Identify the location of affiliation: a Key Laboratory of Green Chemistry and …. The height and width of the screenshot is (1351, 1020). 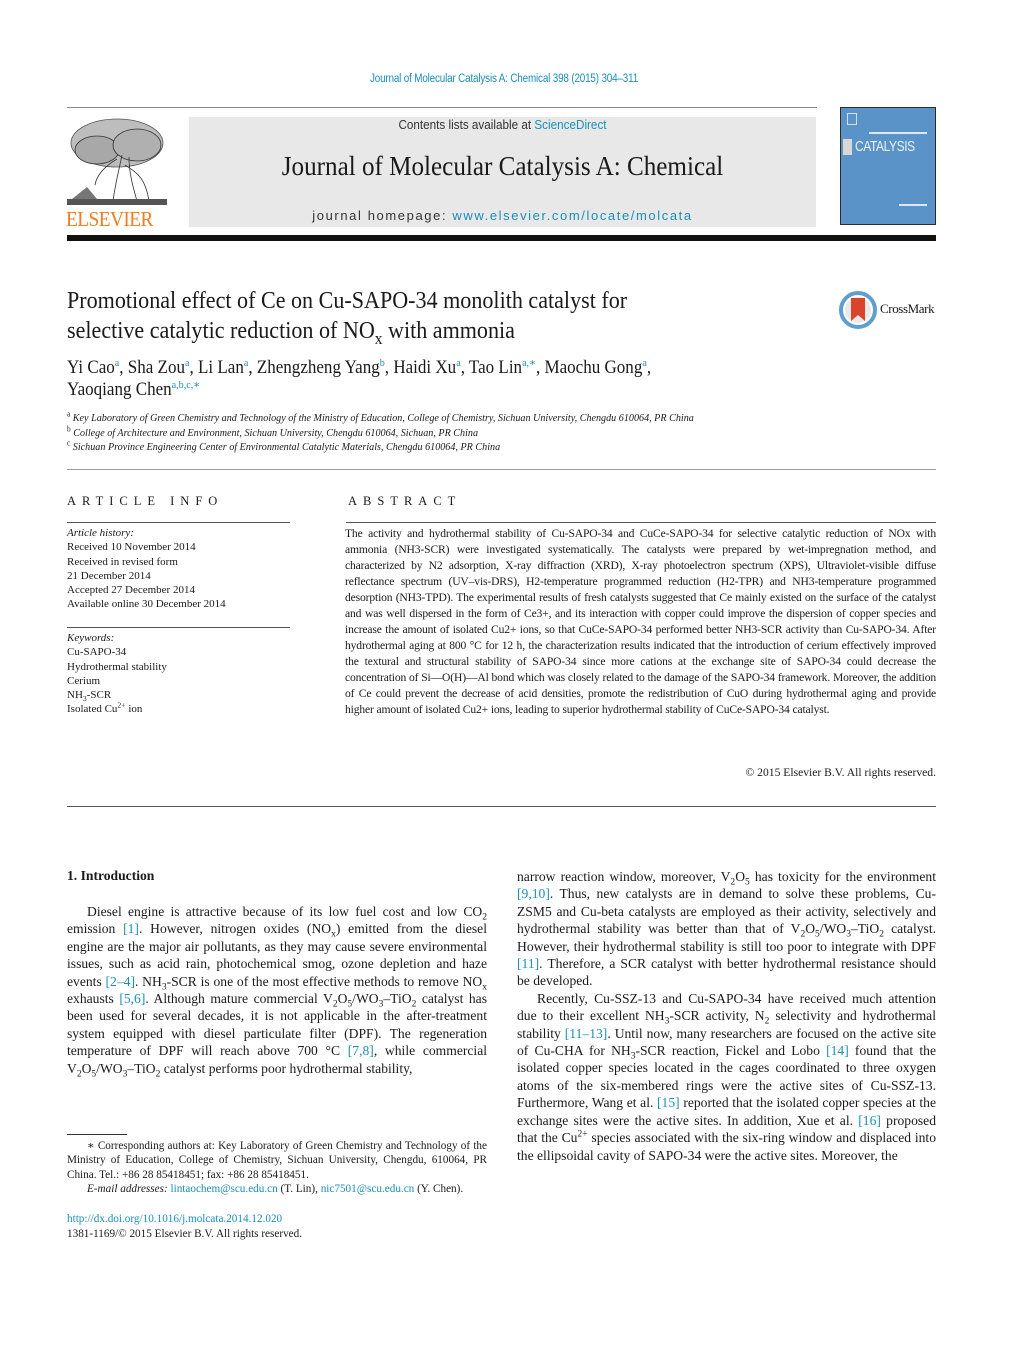
(380, 416).